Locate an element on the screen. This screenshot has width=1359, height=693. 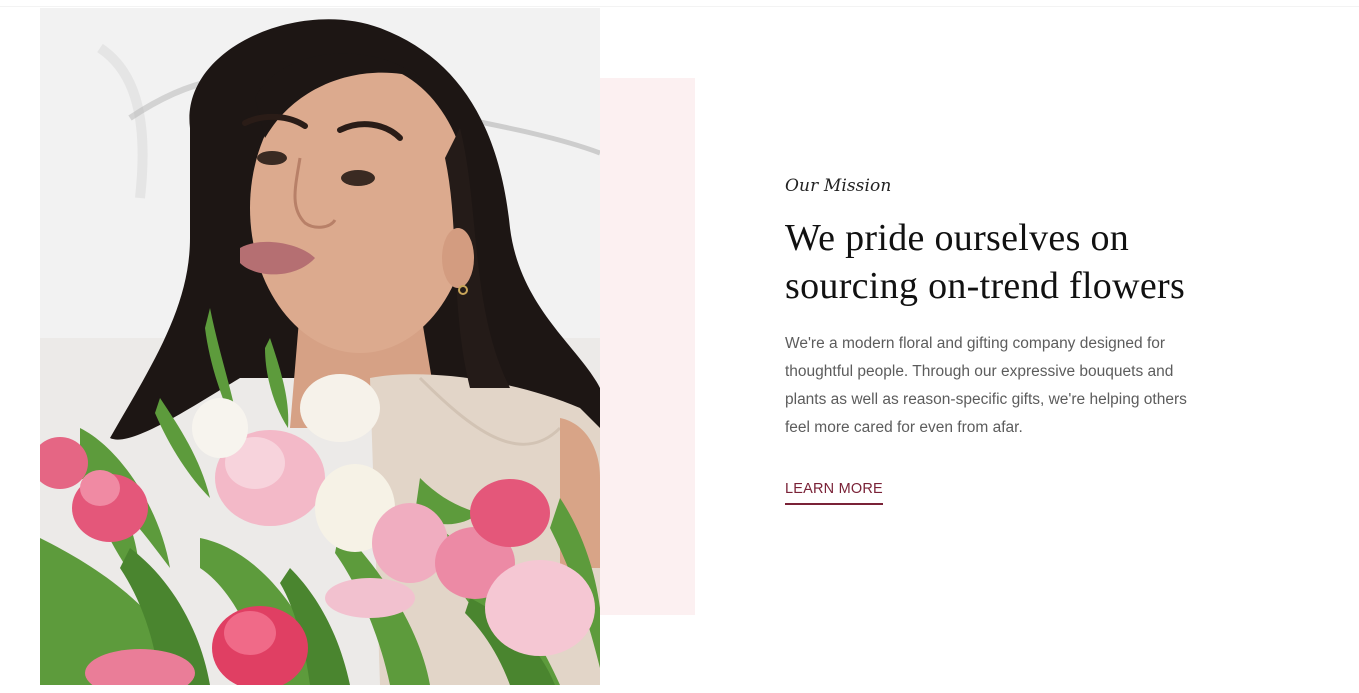
headline-line-2: sourcing on-trend flowers is located at coordinates (985, 286).